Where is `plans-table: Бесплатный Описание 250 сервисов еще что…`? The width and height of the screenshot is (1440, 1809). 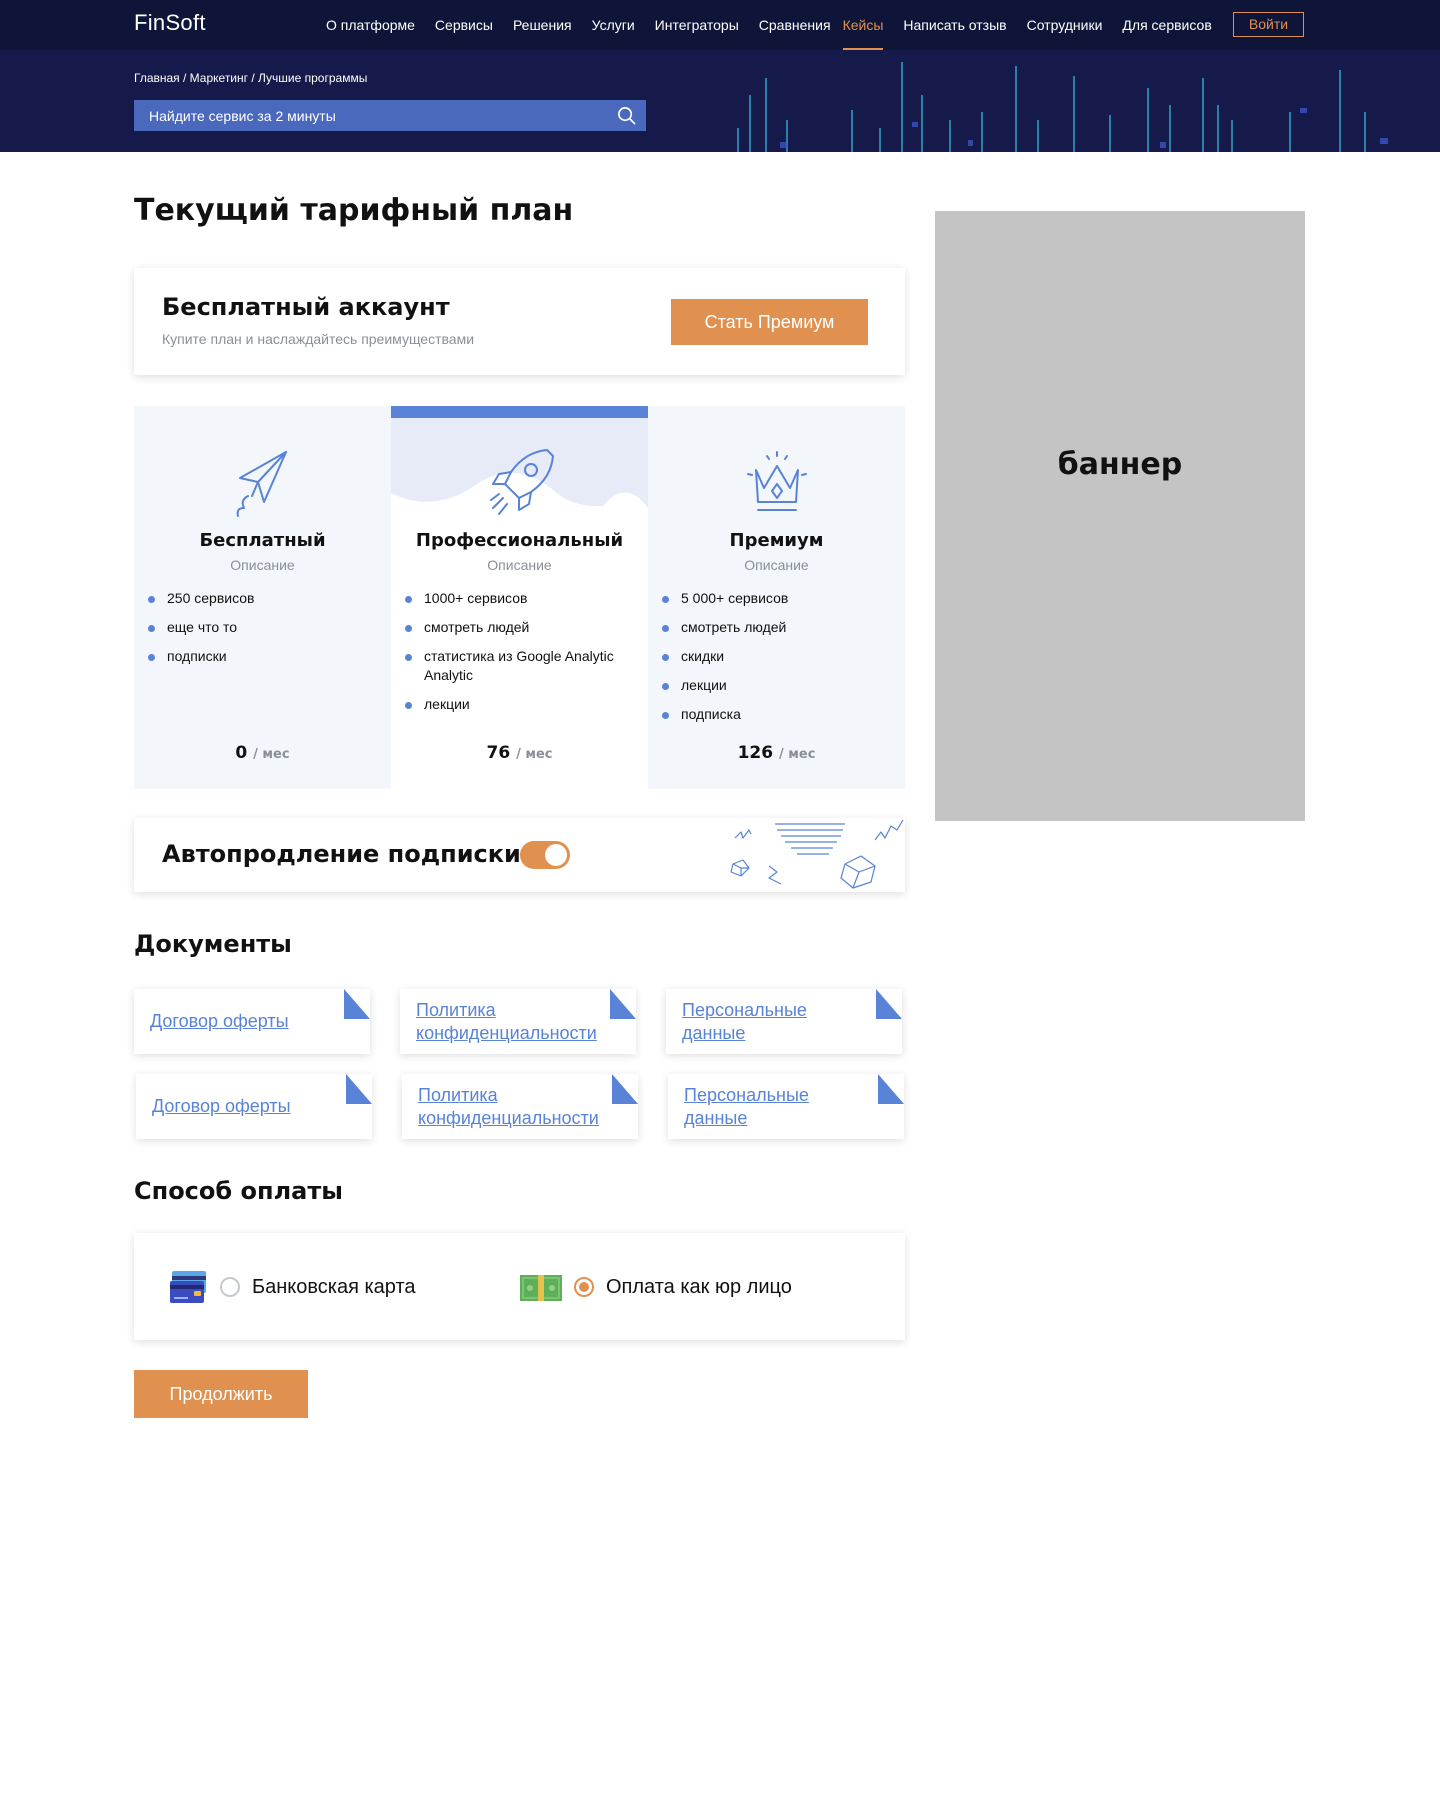
plans-table: Бесплатный Описание 250 сервисов еще что… is located at coordinates (519, 597).